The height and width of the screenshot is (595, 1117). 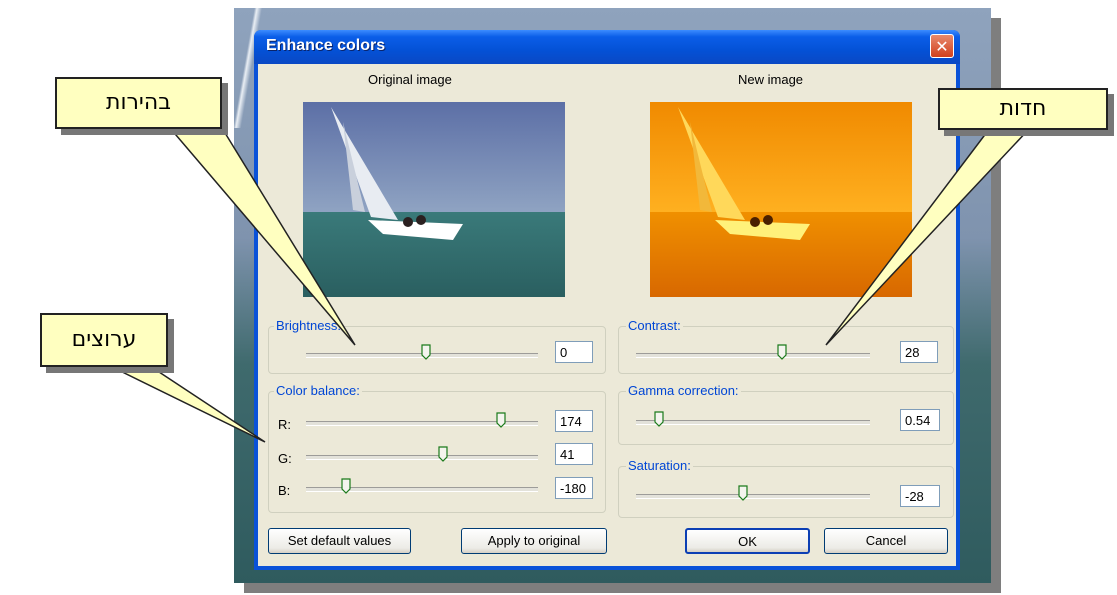 I want to click on channels-pointer, so click(x=187, y=404).